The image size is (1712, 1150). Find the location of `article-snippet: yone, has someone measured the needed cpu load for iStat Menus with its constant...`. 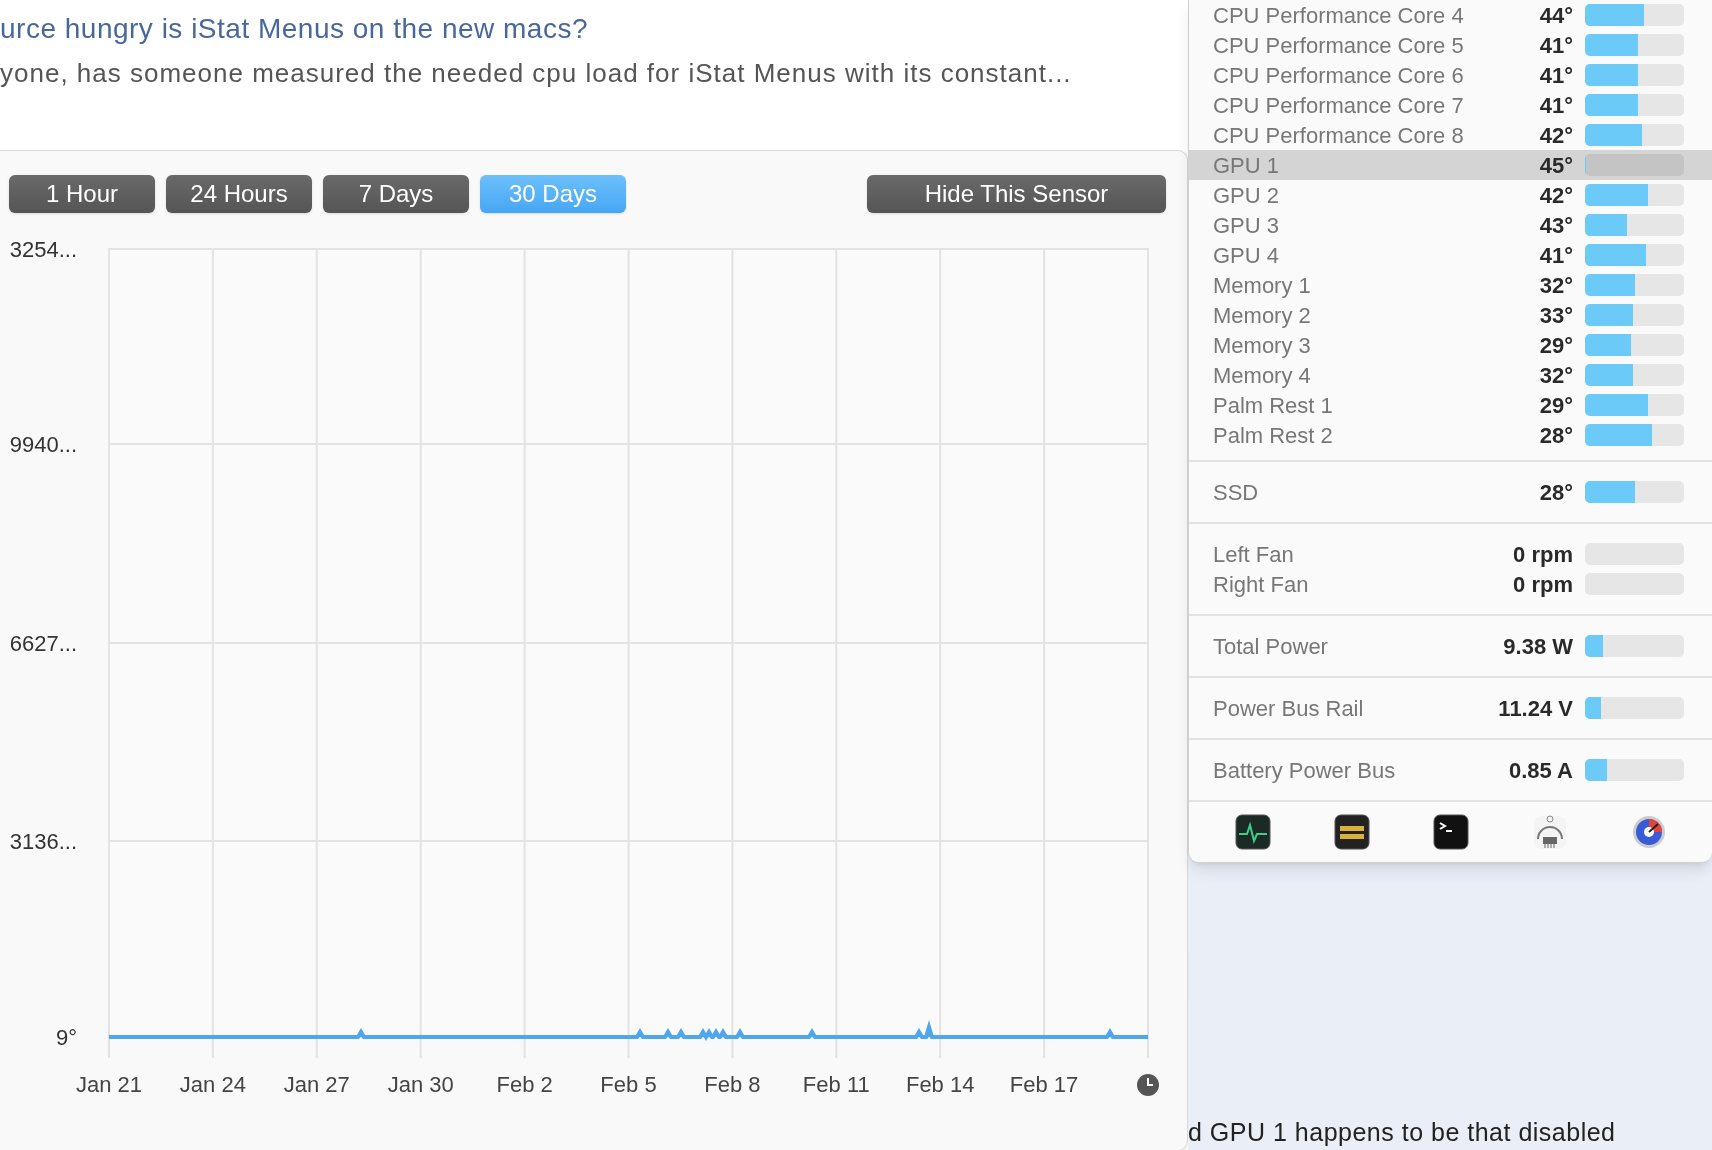

article-snippet: yone, has someone measured the needed cpu load for iStat Menus with its constant... is located at coordinates (536, 73).